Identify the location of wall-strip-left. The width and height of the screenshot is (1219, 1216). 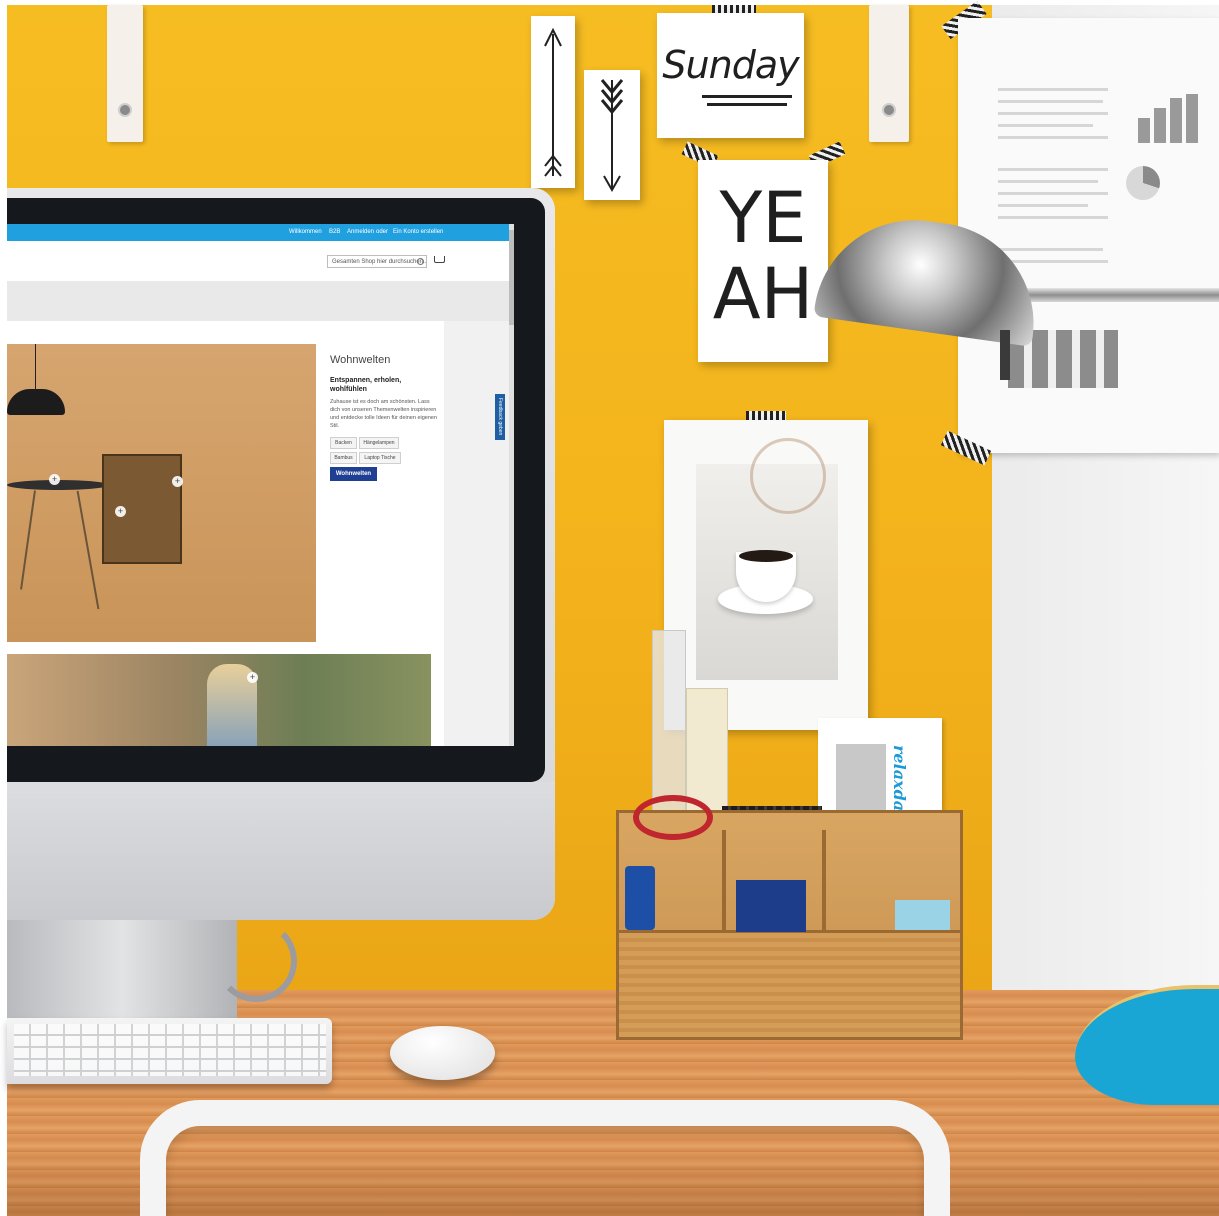
(125, 73).